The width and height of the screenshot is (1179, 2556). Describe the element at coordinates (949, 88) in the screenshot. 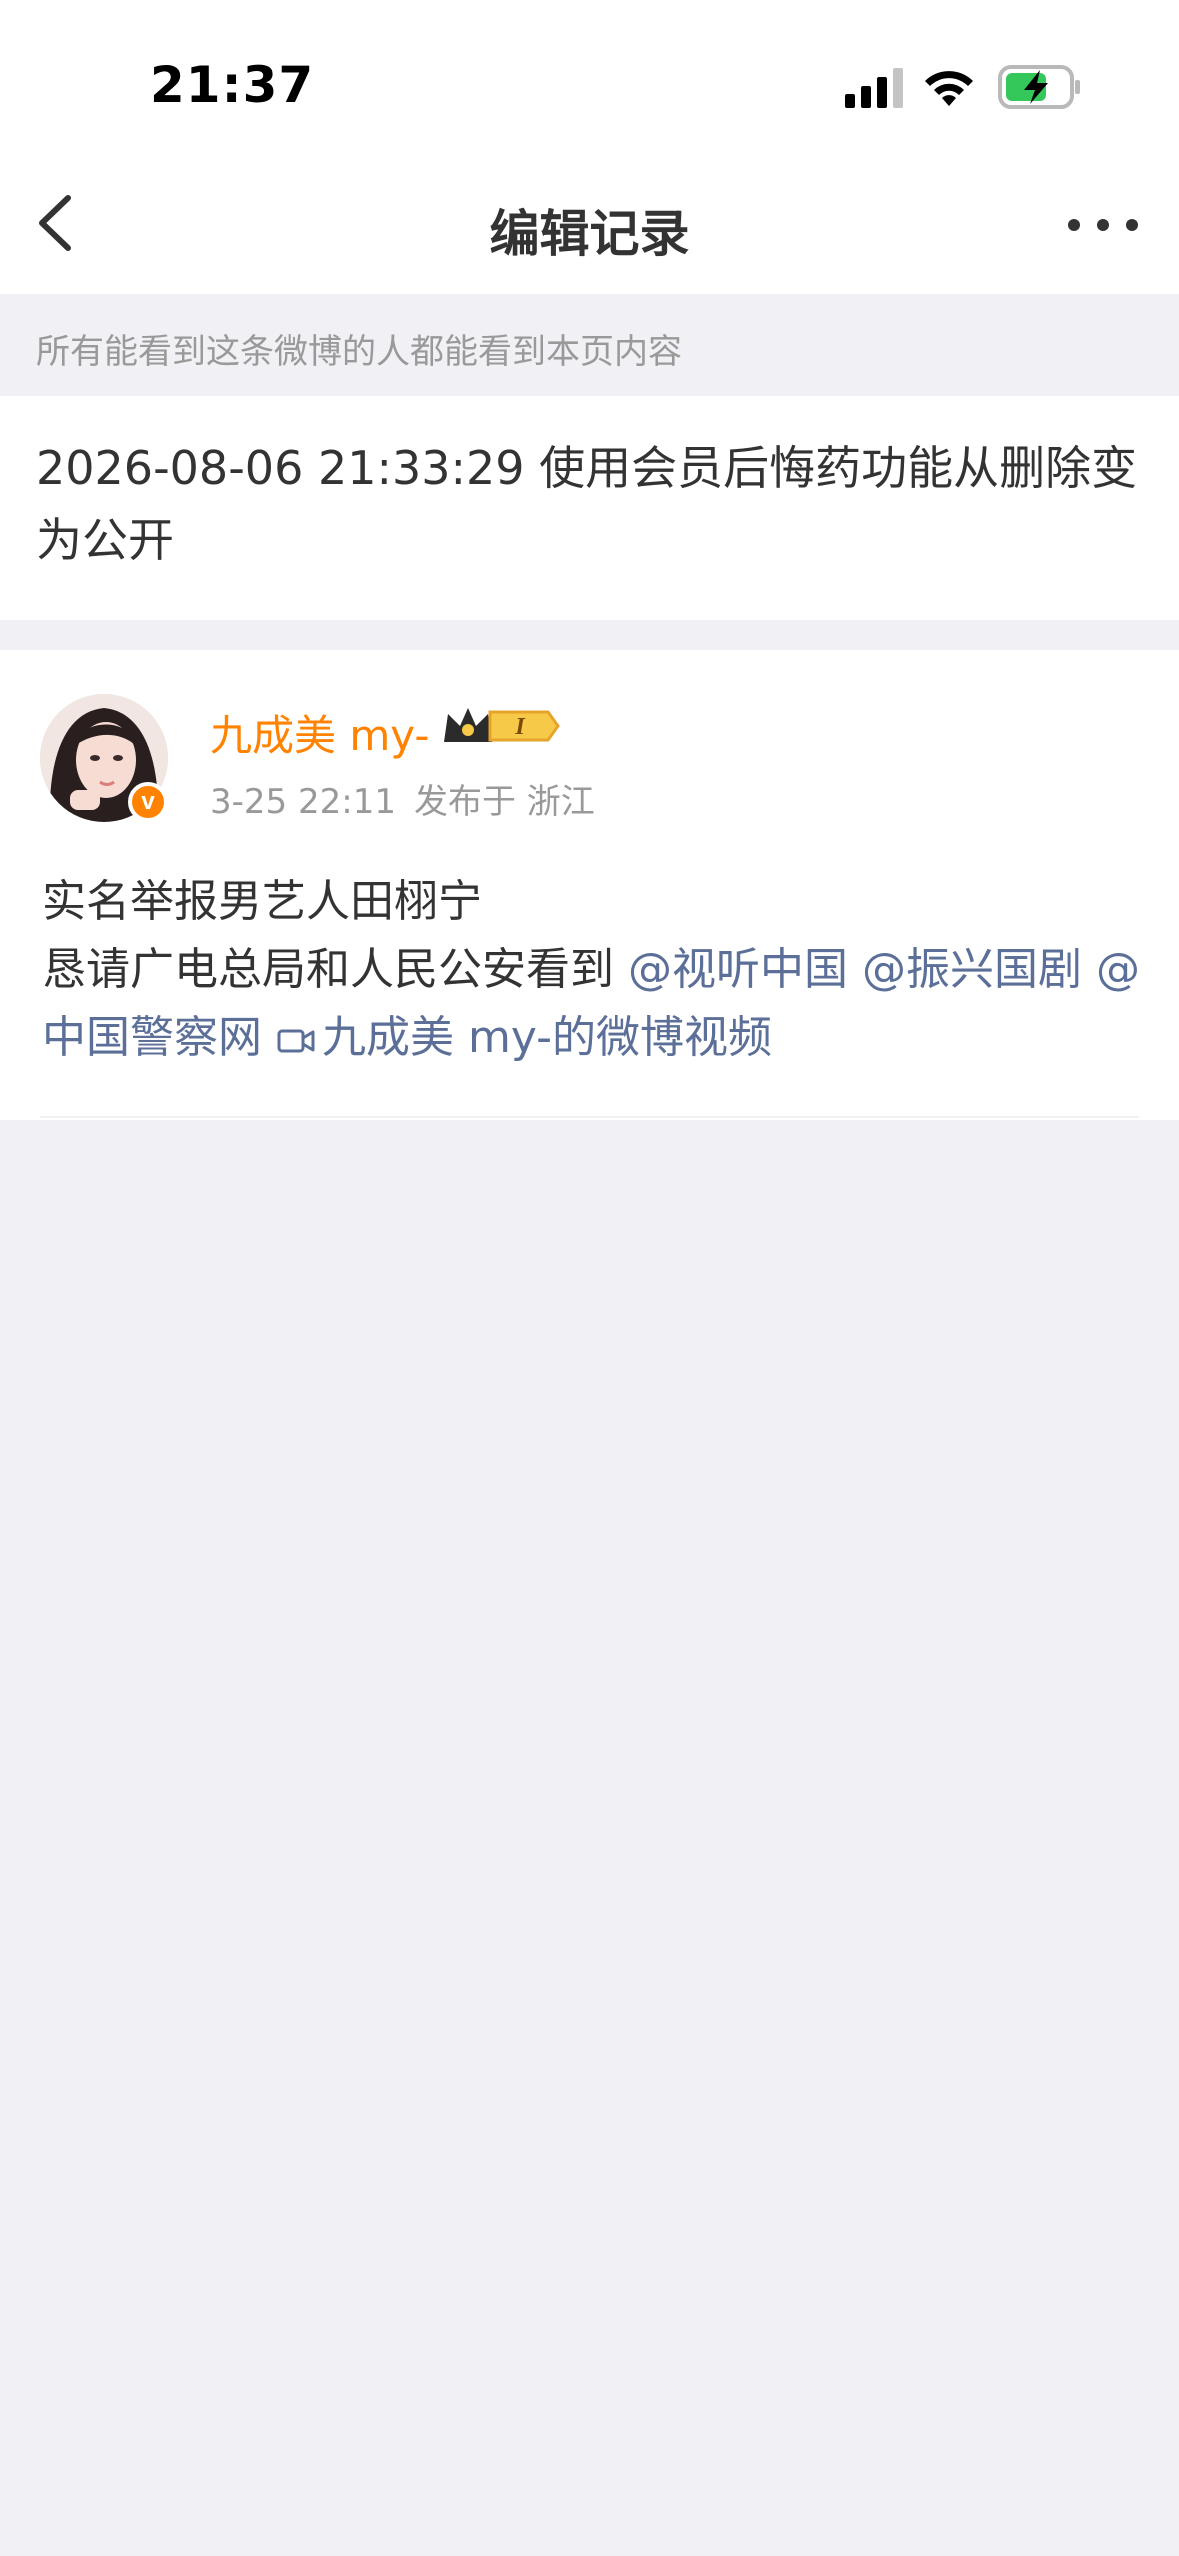

I see `wifi-icon` at that location.